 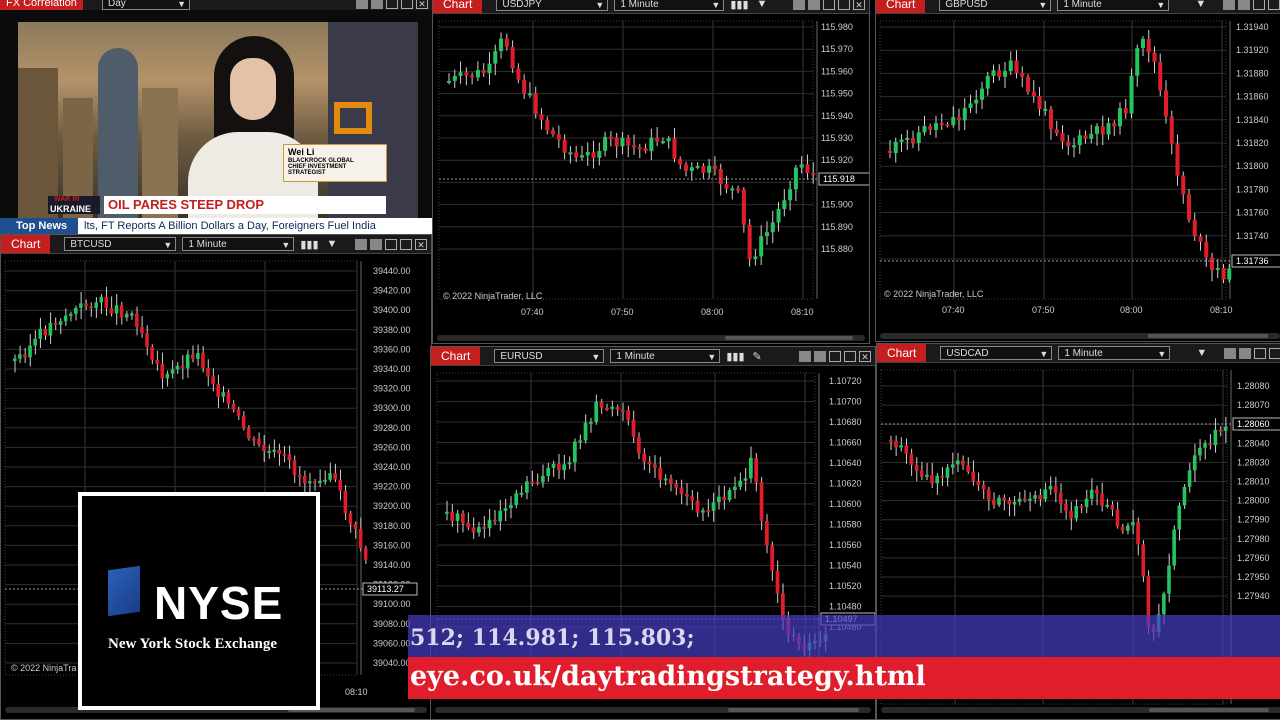 What do you see at coordinates (639, 5) in the screenshot?
I see `interval-value: 1 Minute` at bounding box center [639, 5].